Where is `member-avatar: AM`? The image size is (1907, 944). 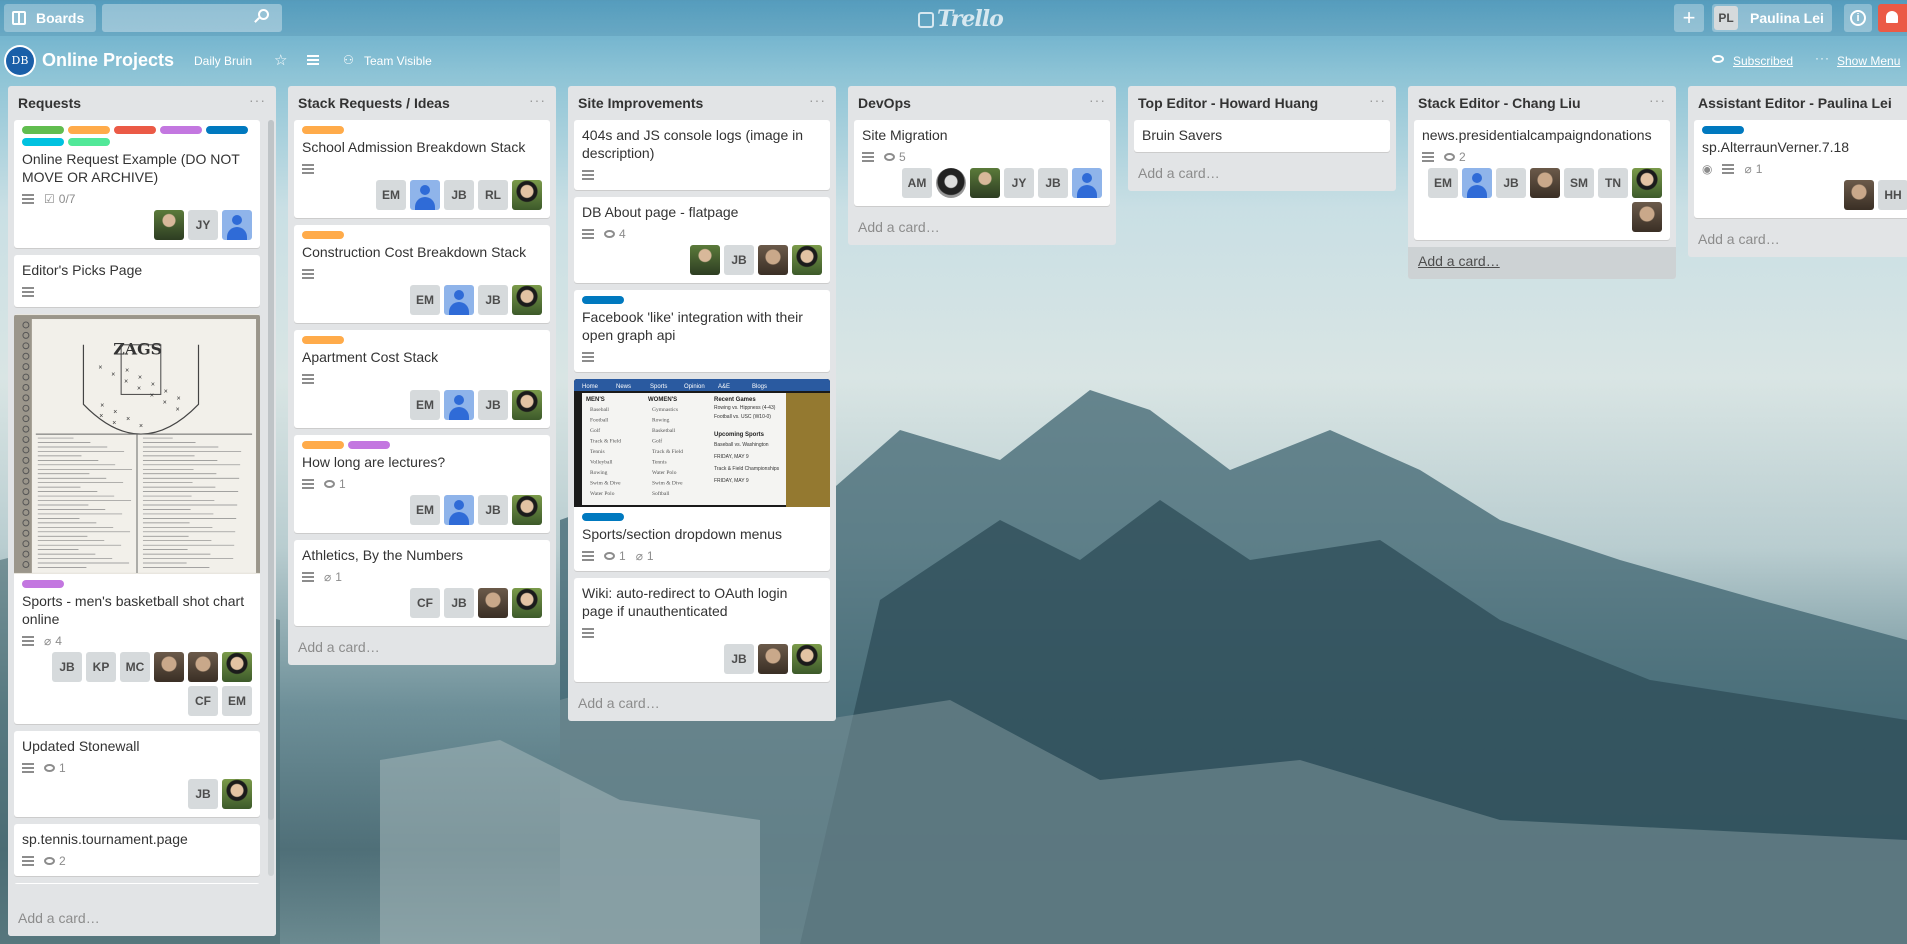
member-avatar: AM is located at coordinates (917, 183).